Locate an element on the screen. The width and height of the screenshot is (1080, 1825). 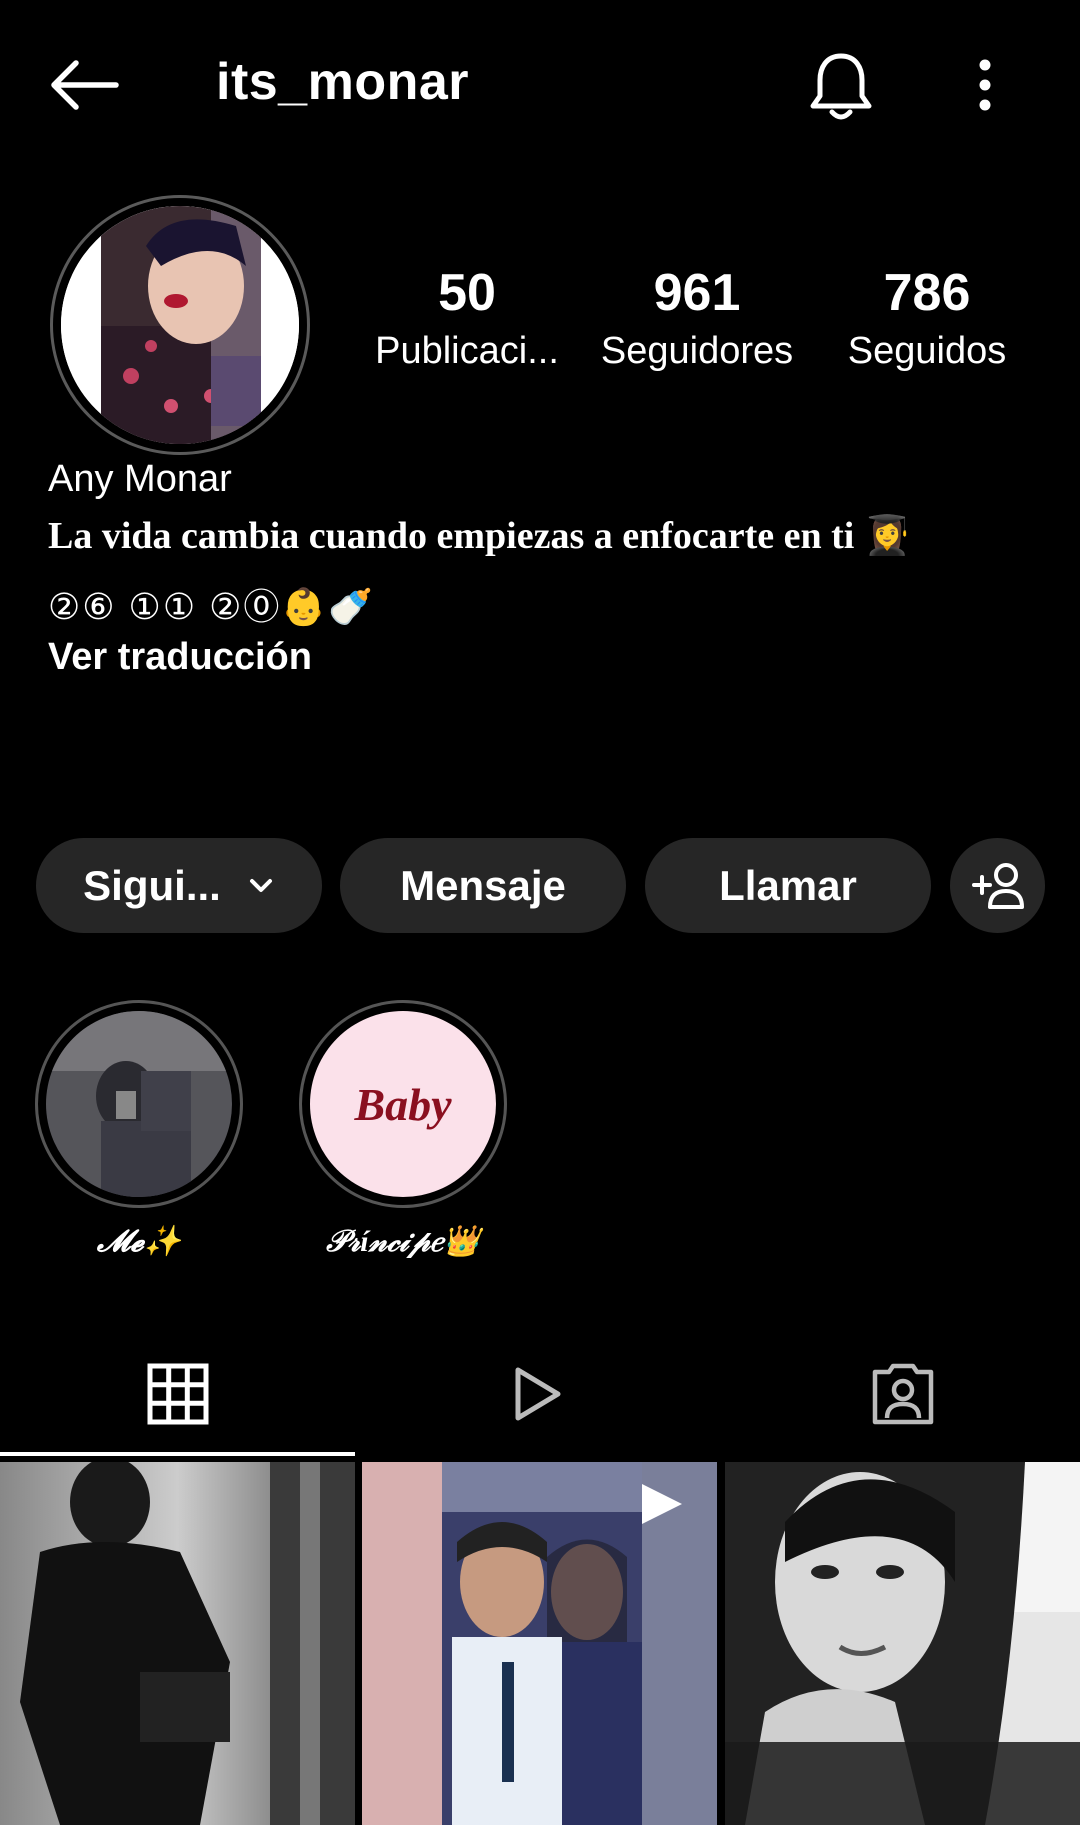
chevron-down-icon is located at coordinates (260, 885).